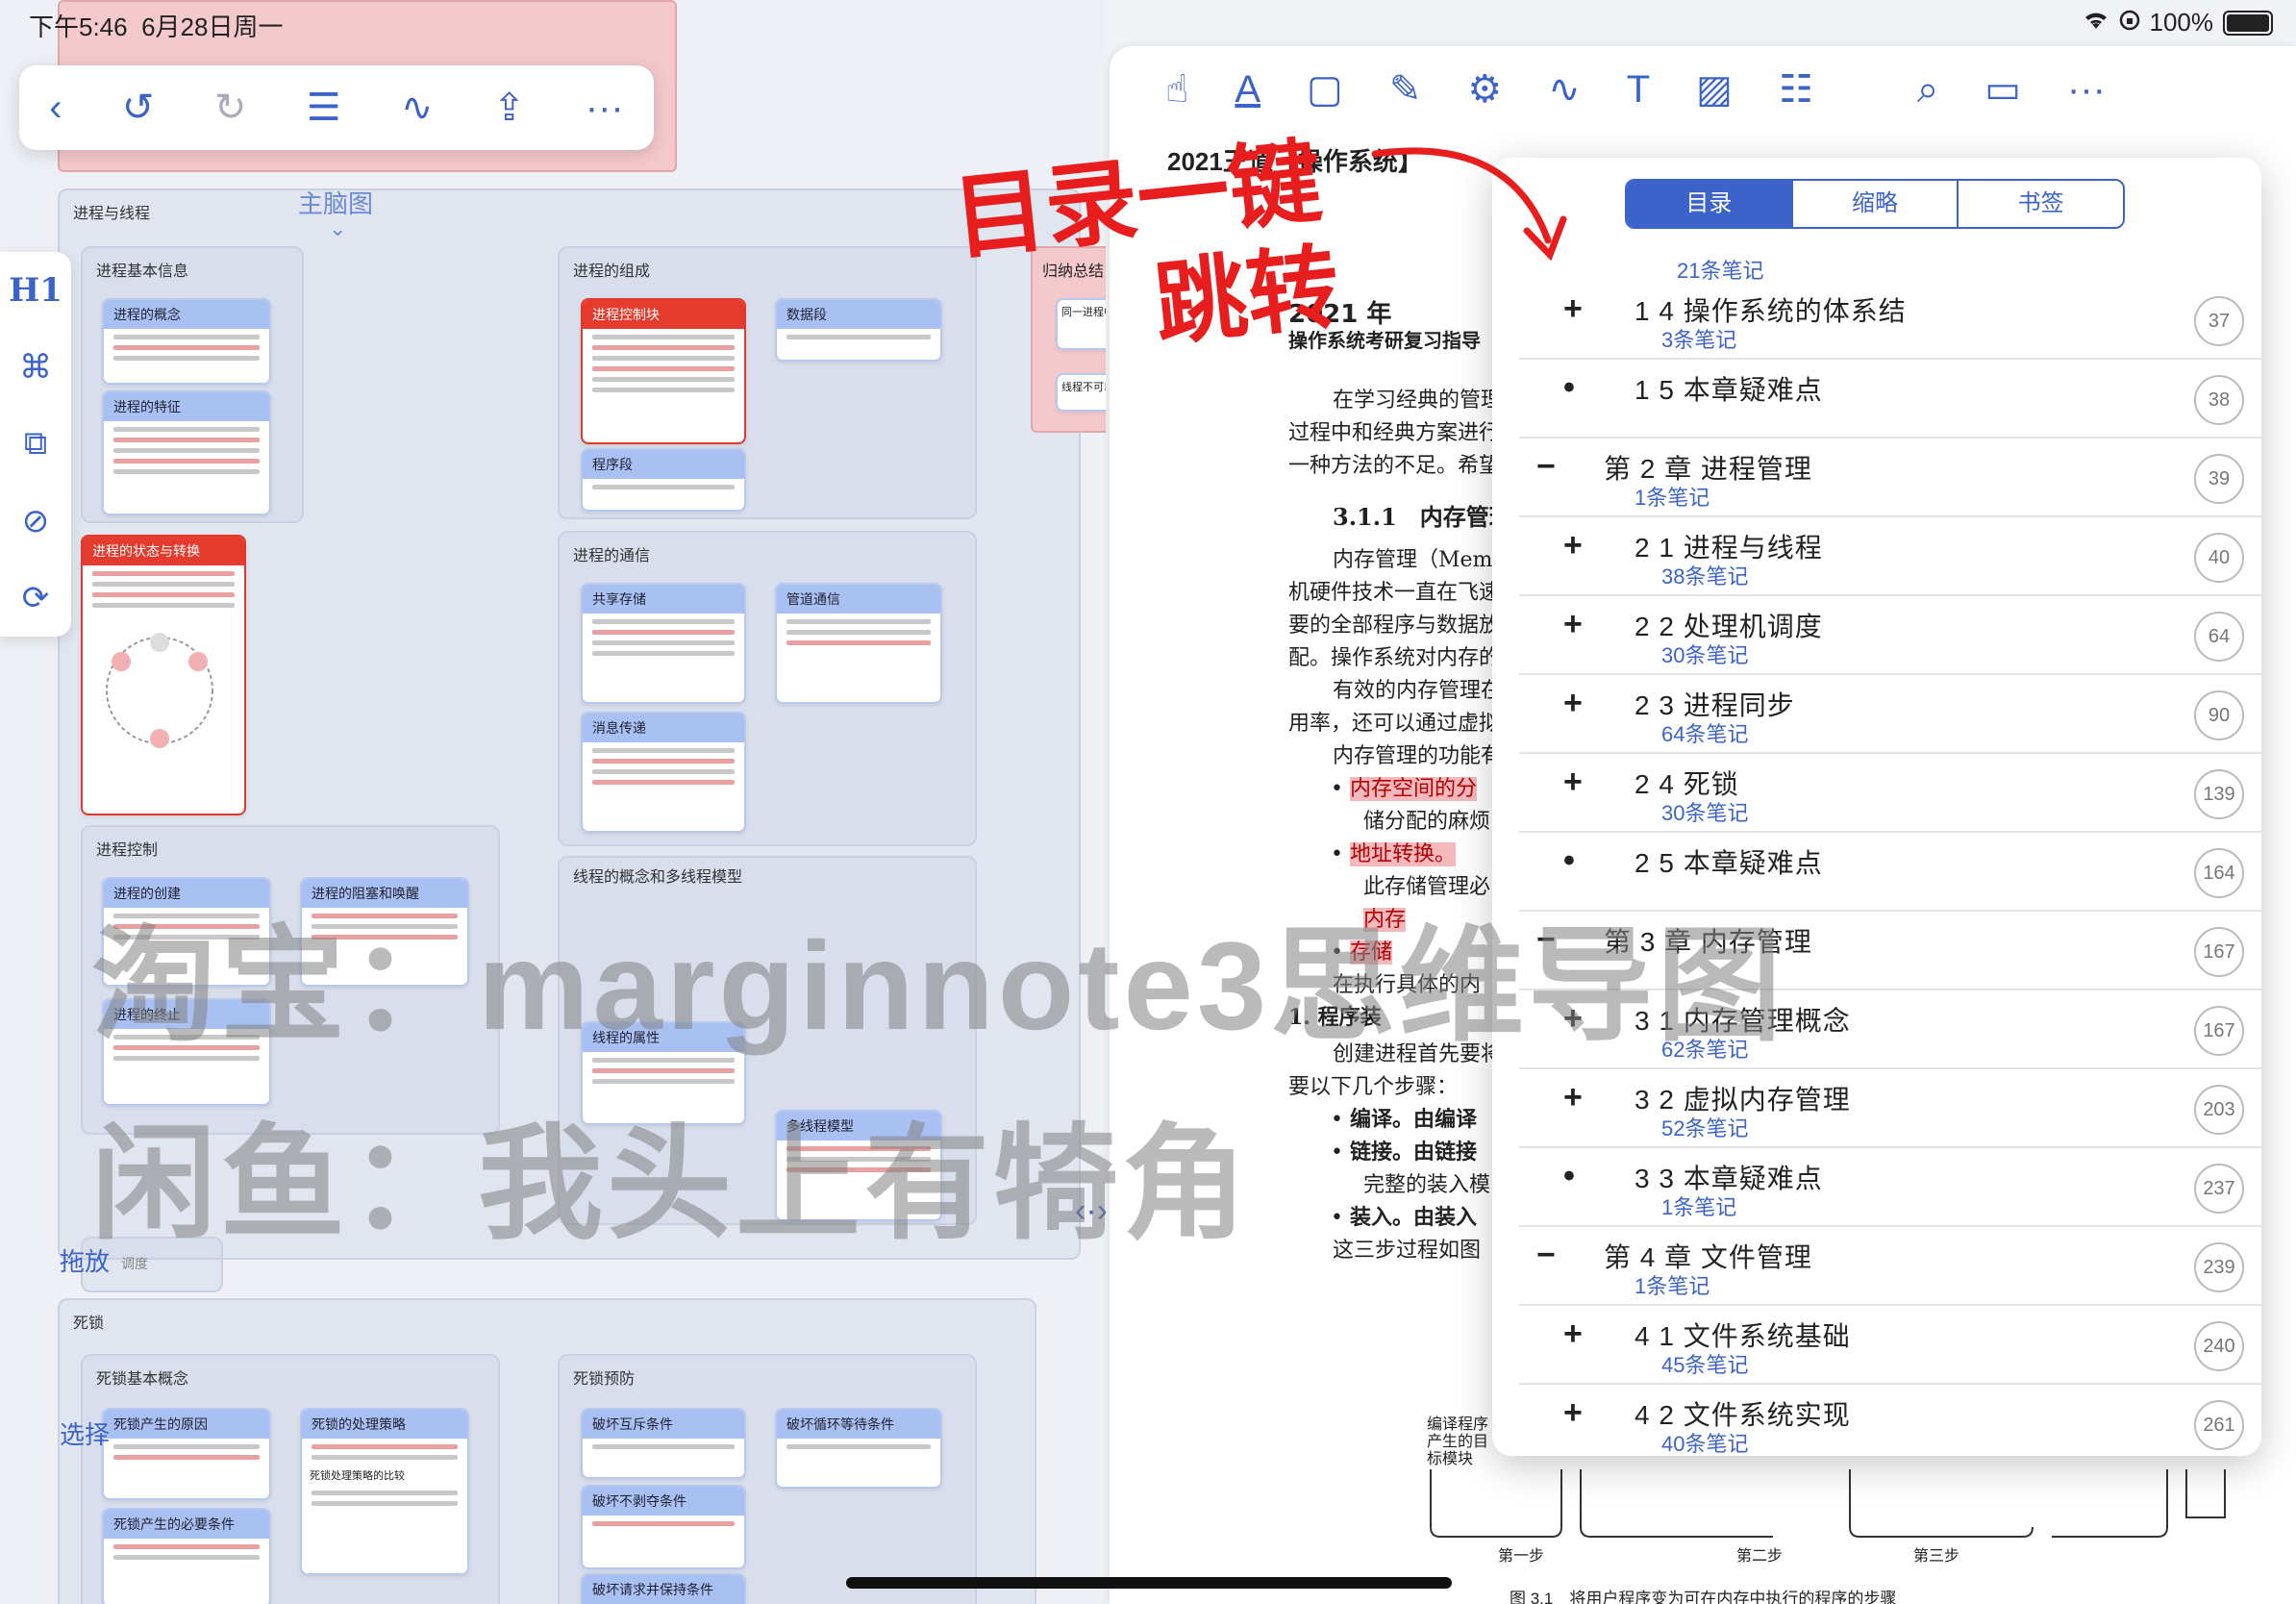  Describe the element at coordinates (1638, 90) in the screenshot. I see `textbox-icon: T` at that location.